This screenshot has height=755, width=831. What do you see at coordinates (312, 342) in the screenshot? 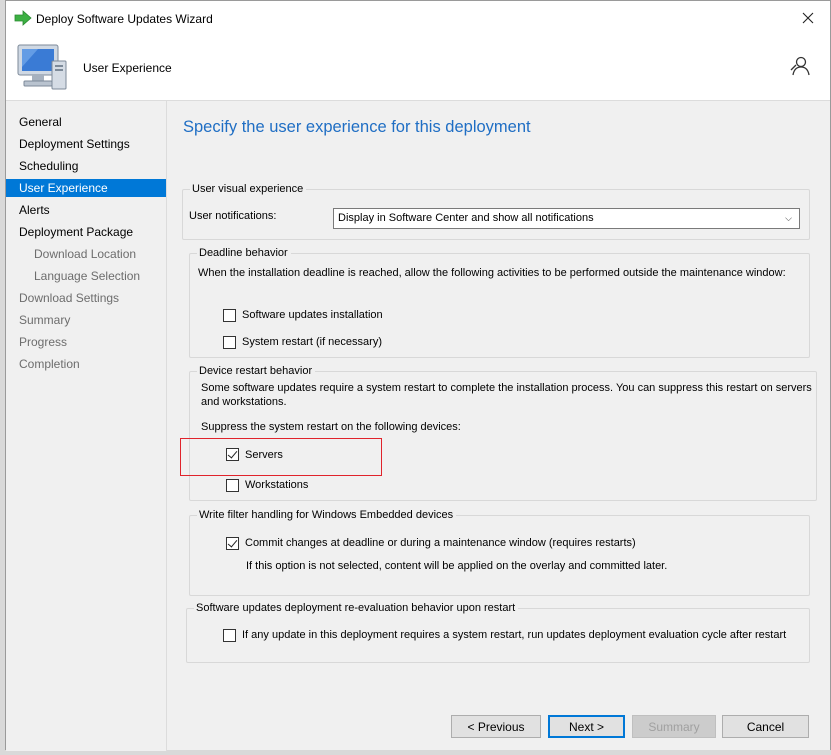
I see `system-restart-label: System restart (if necessary)` at bounding box center [312, 342].